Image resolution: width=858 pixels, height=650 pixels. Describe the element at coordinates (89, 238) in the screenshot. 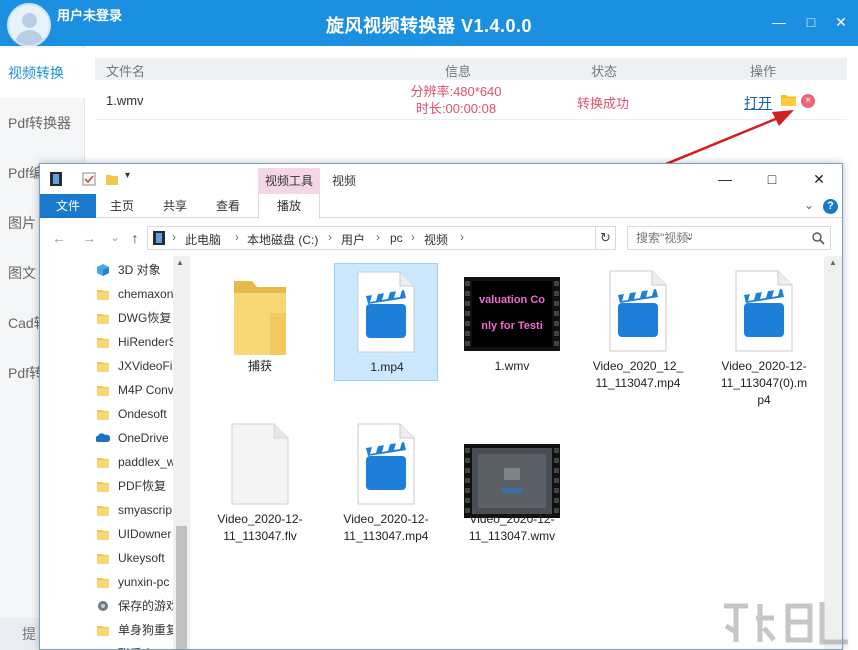

I see `forward-button: →` at that location.